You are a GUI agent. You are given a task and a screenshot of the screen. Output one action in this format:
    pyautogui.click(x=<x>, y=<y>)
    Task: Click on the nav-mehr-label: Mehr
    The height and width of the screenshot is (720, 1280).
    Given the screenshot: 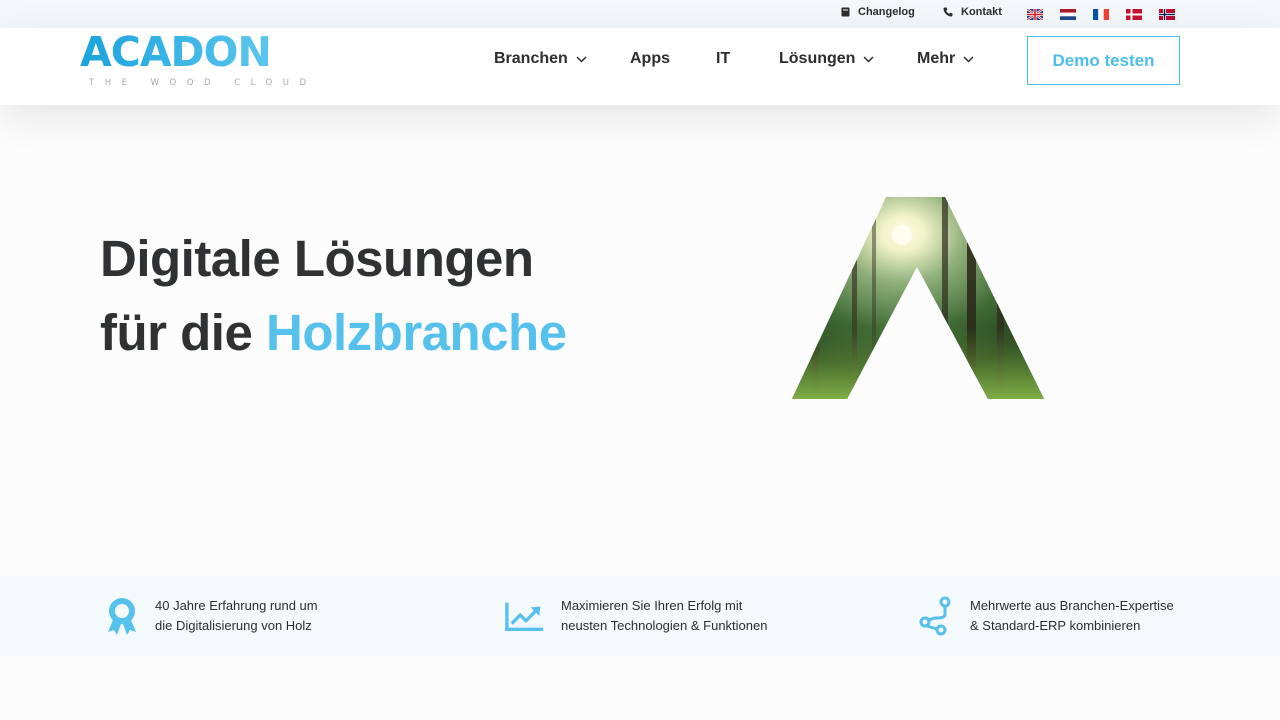 What is the action you would take?
    pyautogui.click(x=936, y=58)
    